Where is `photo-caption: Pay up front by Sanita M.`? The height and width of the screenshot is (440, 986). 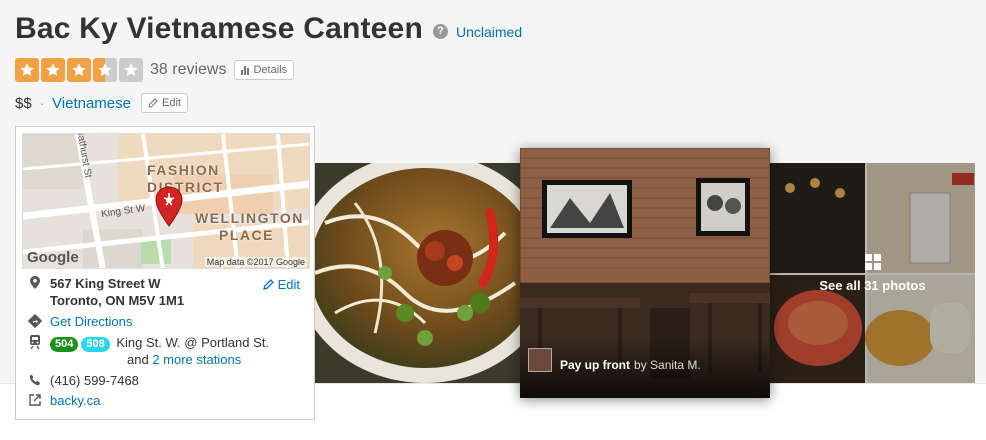 photo-caption: Pay up front by Sanita M. is located at coordinates (645, 368).